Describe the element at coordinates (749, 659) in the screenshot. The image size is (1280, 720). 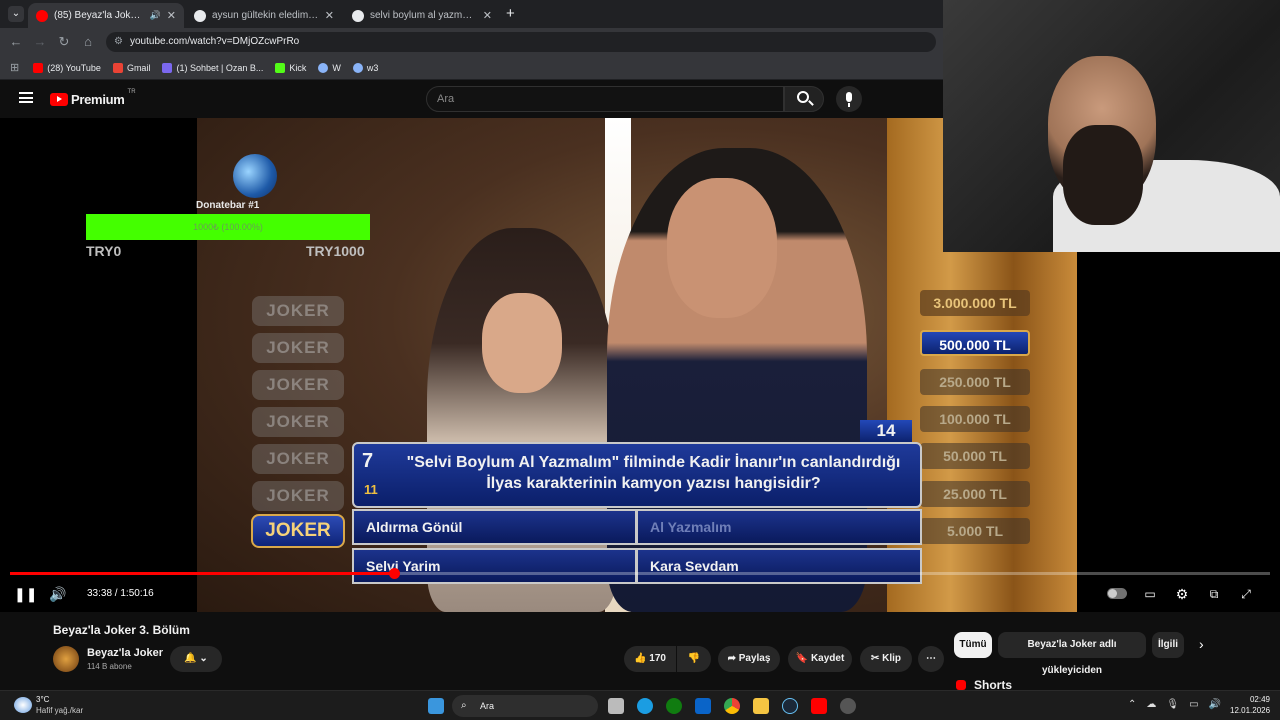
I see `share-button: ➦ Paylaş` at that location.